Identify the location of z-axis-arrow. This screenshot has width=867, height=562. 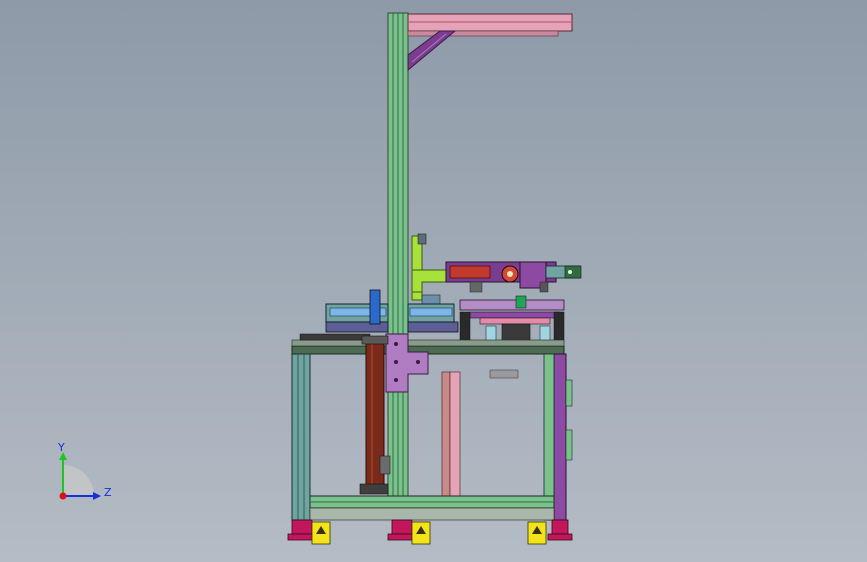
(97, 496).